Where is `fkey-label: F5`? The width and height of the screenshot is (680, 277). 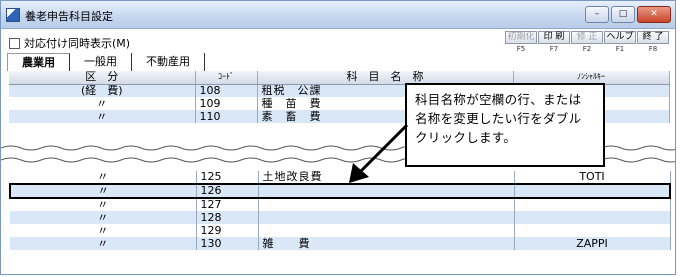
fkey-label: F5 is located at coordinates (521, 49).